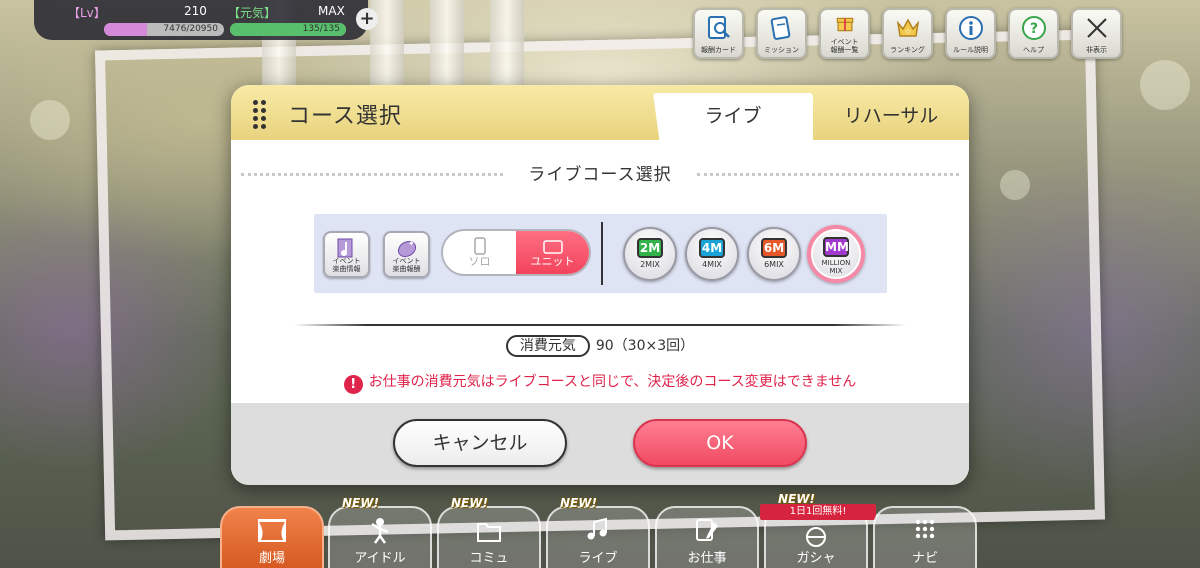  What do you see at coordinates (774, 248) in the screenshot?
I see `mix-6-badge: 6M` at bounding box center [774, 248].